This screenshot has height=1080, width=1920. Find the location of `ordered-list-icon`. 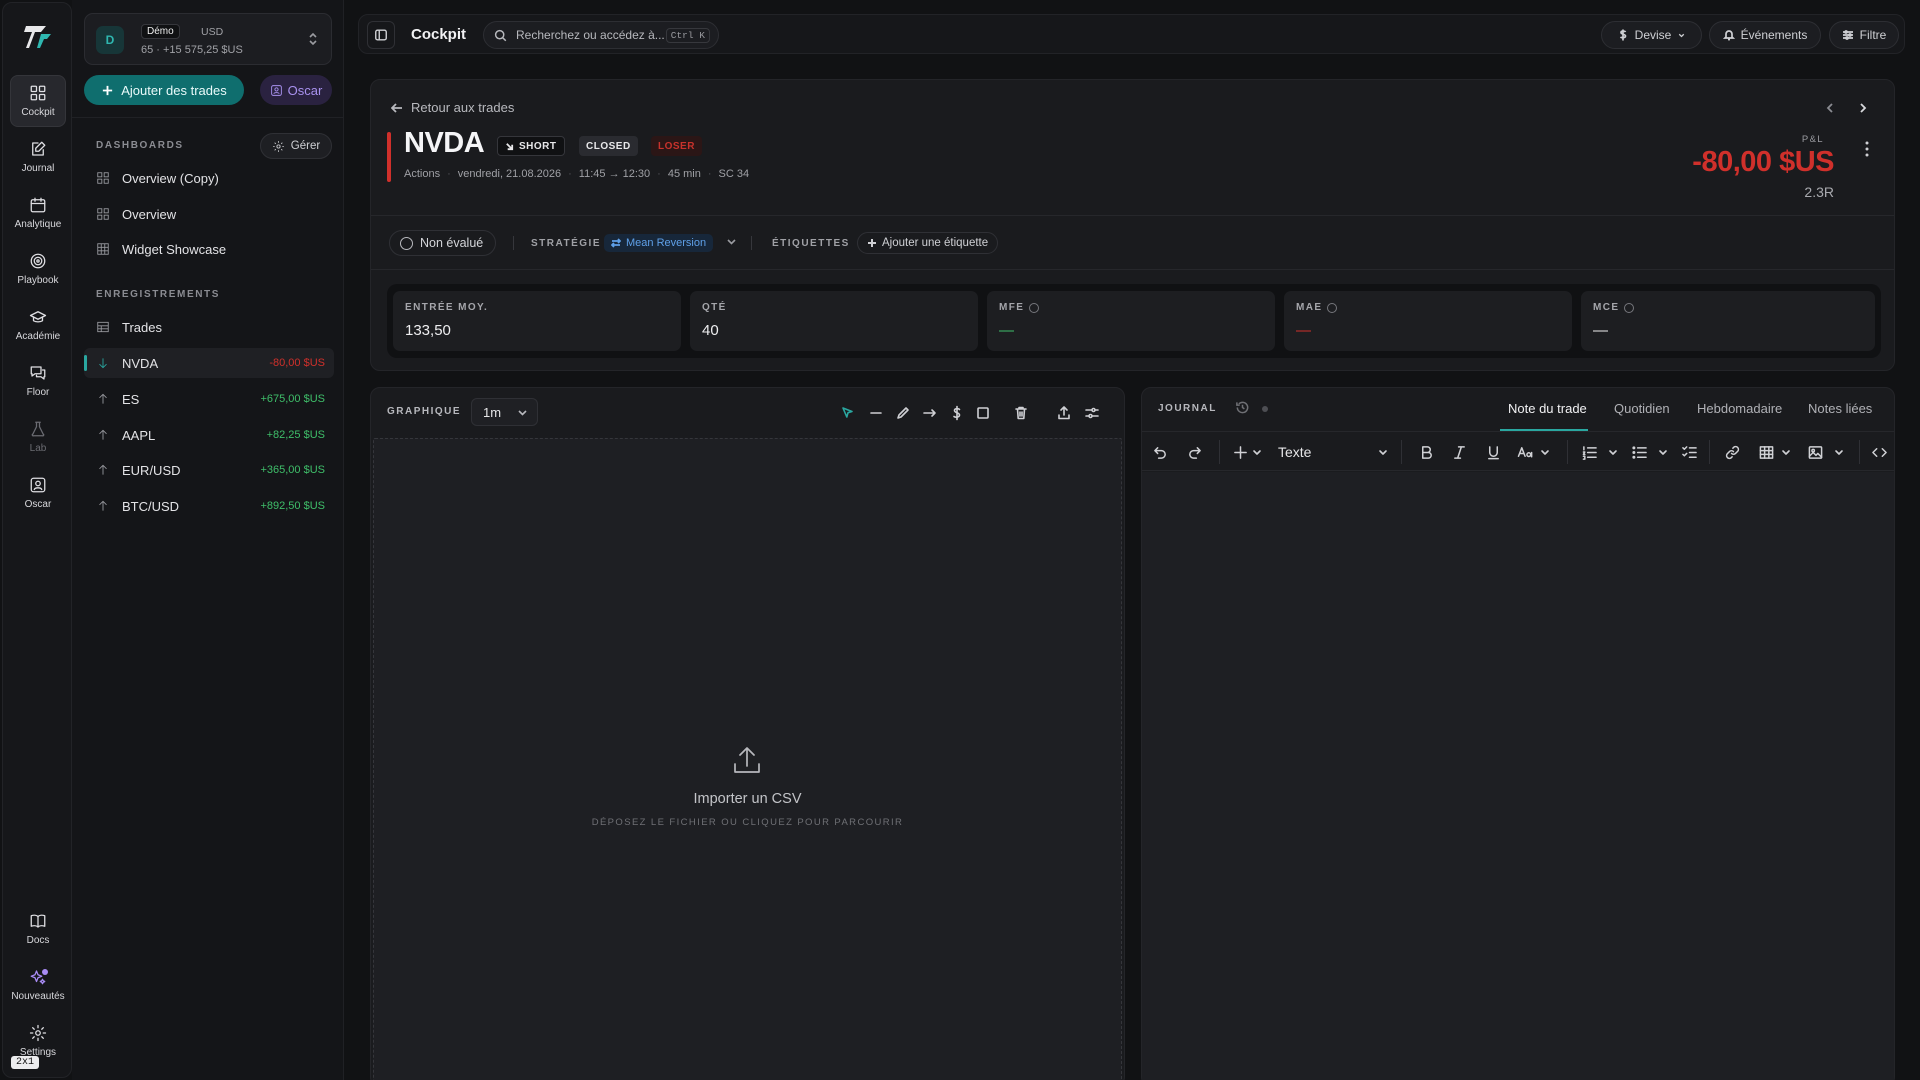

ordered-list-icon is located at coordinates (1589, 452).